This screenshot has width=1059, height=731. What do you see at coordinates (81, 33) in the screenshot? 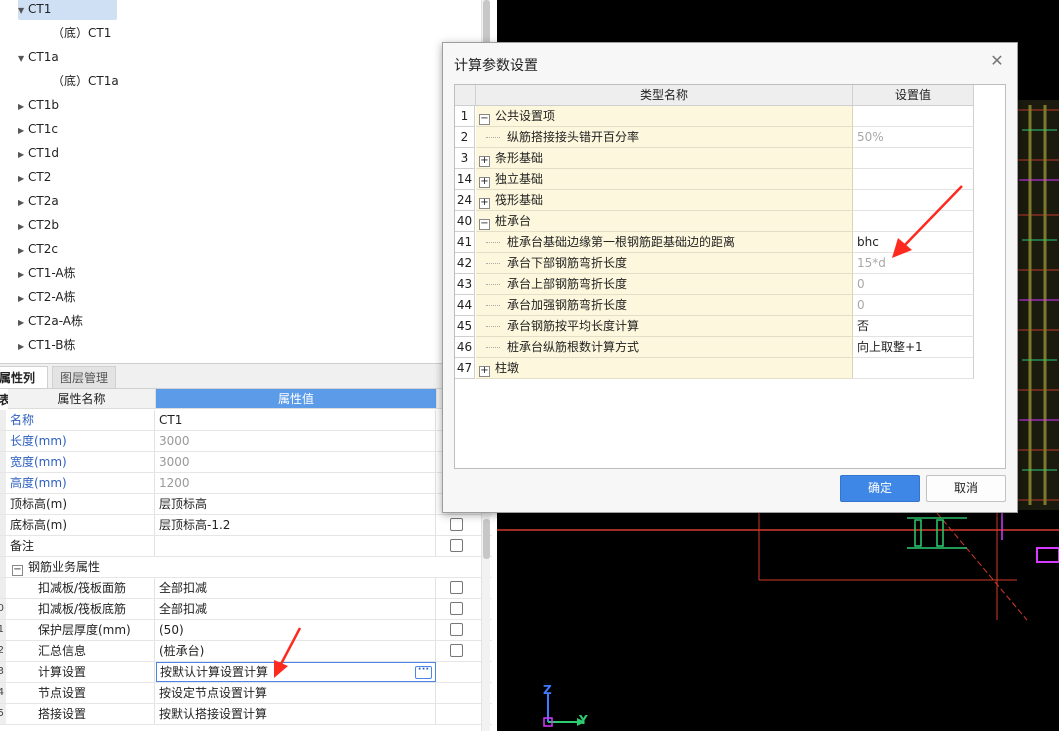
I see `tree-item: （底）CT1` at bounding box center [81, 33].